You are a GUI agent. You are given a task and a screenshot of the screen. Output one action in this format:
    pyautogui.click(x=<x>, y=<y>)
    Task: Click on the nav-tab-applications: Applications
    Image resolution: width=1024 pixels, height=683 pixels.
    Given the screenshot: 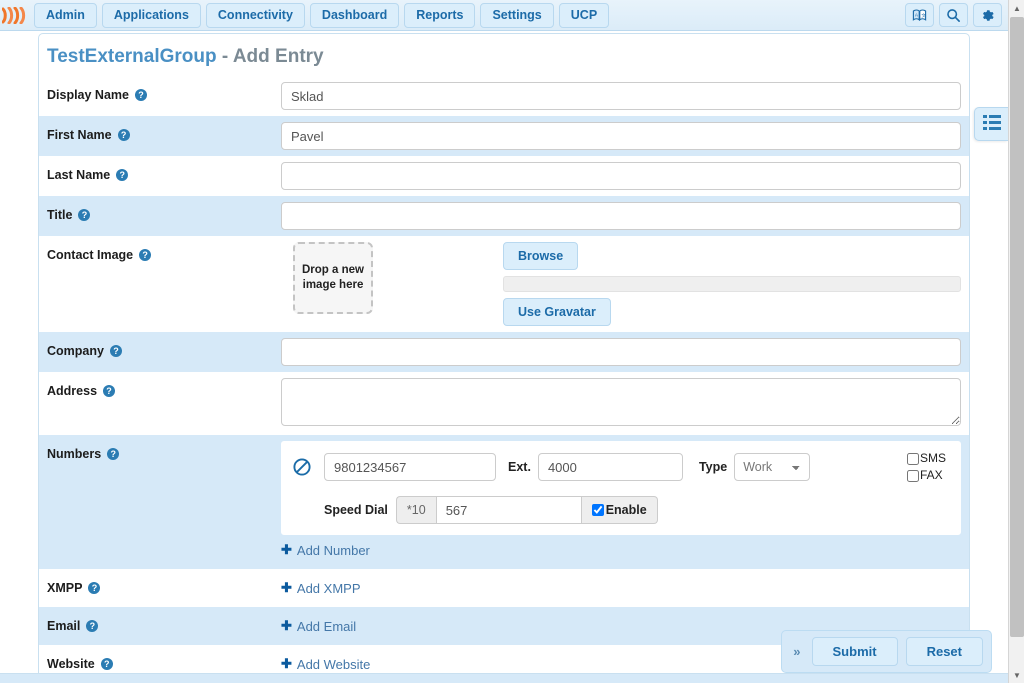 What is the action you would take?
    pyautogui.click(x=151, y=15)
    